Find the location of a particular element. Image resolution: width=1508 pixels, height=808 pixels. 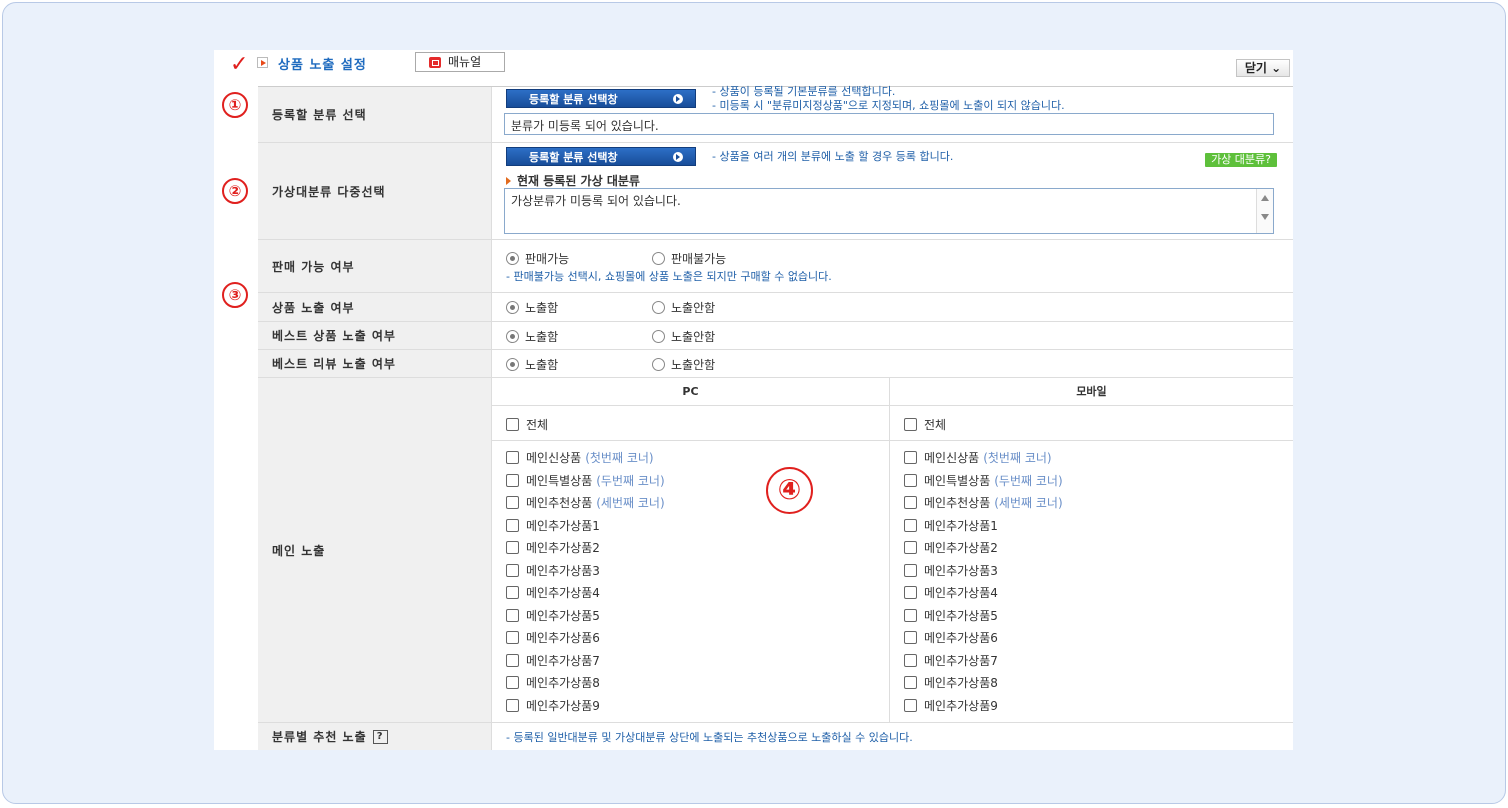

pc-item-checkbox: 메인추가상품5 is located at coordinates (553, 615).